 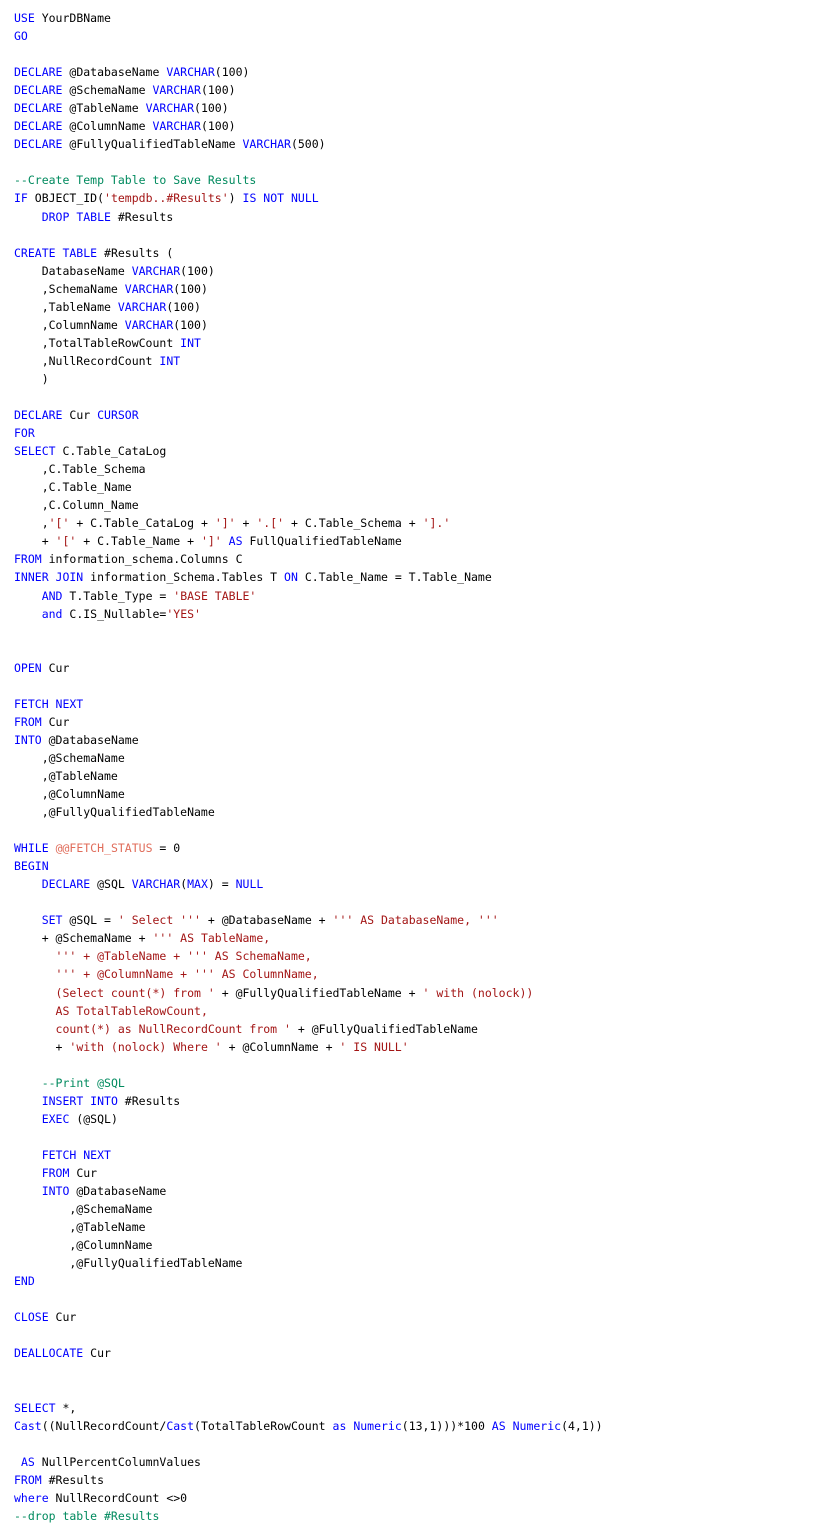 What do you see at coordinates (66, 306) in the screenshot?
I see `code-token-plain: ,TableName` at bounding box center [66, 306].